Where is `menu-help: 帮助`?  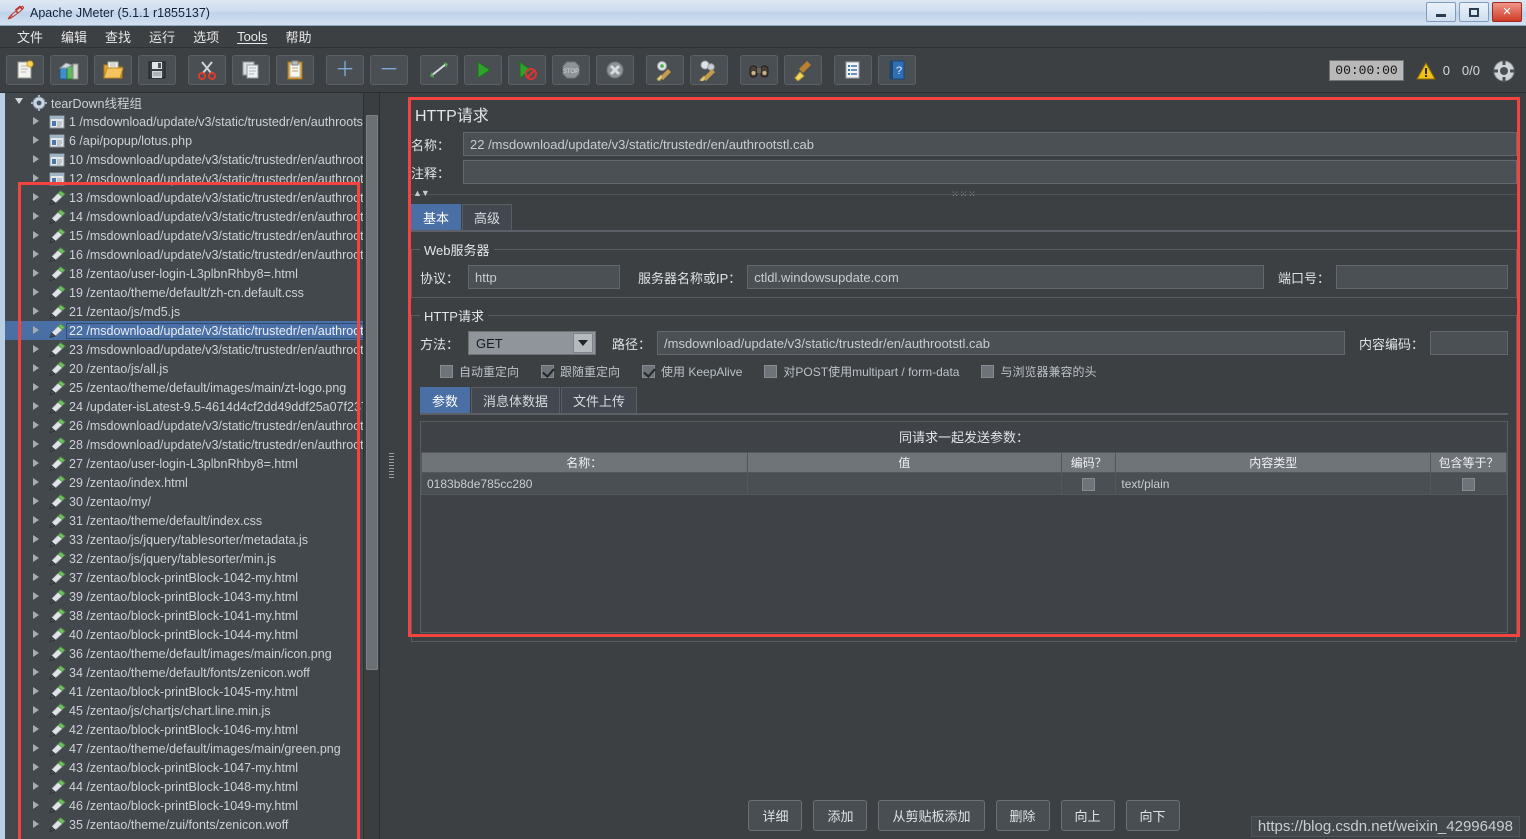
menu-help: 帮助 is located at coordinates (298, 36).